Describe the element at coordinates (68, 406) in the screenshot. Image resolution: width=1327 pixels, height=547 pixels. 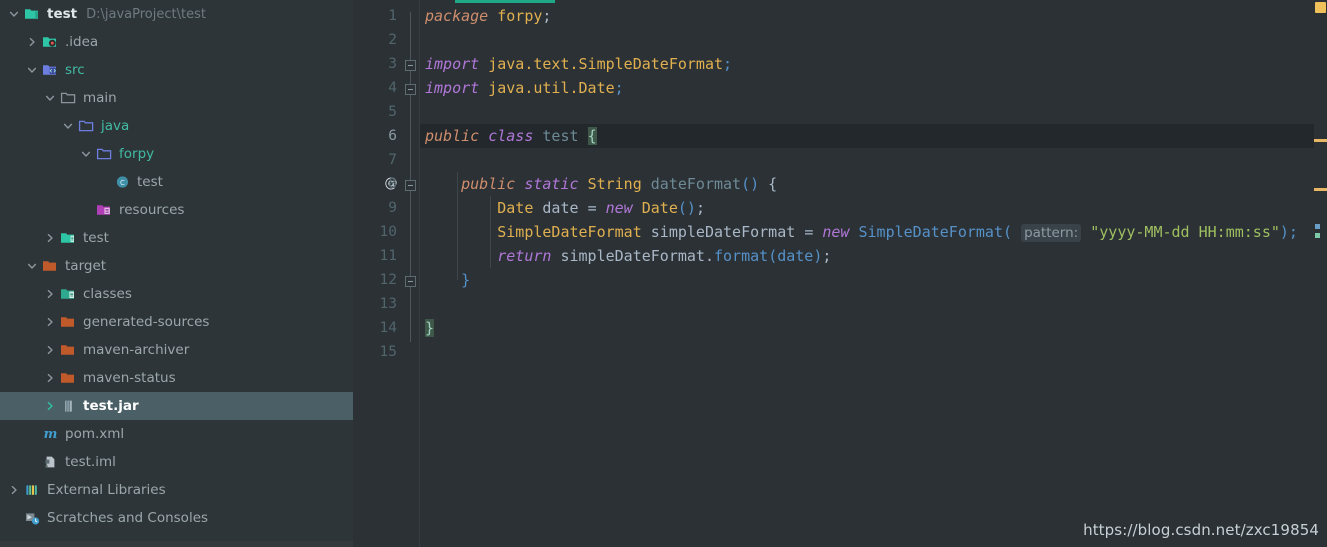
I see `jar-file-icon` at that location.